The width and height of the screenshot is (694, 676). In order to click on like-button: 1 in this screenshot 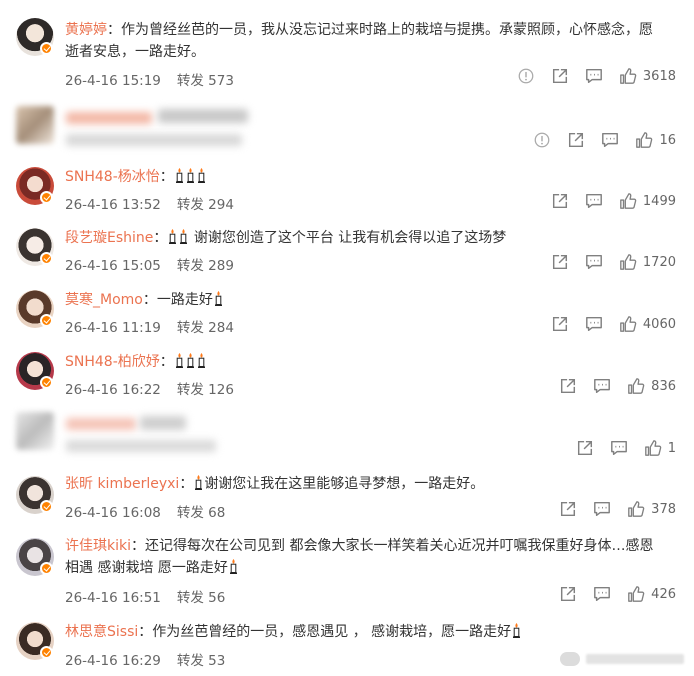, I will do `click(660, 448)`.